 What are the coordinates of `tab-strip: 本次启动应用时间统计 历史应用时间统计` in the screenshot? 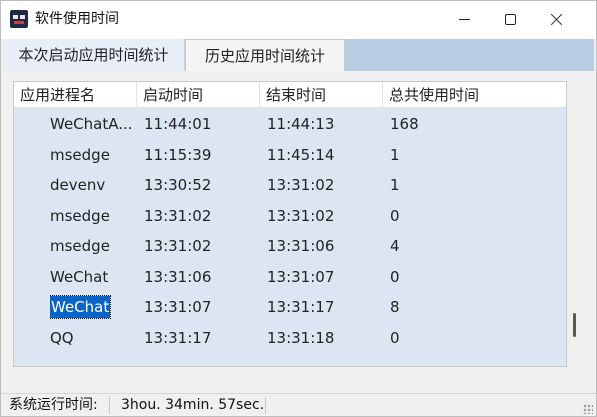 It's located at (298, 55).